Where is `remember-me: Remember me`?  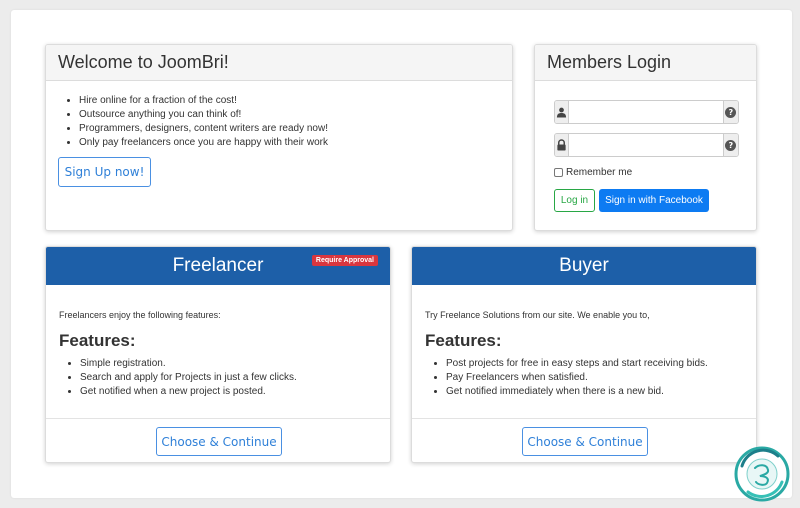 remember-me: Remember me is located at coordinates (593, 172).